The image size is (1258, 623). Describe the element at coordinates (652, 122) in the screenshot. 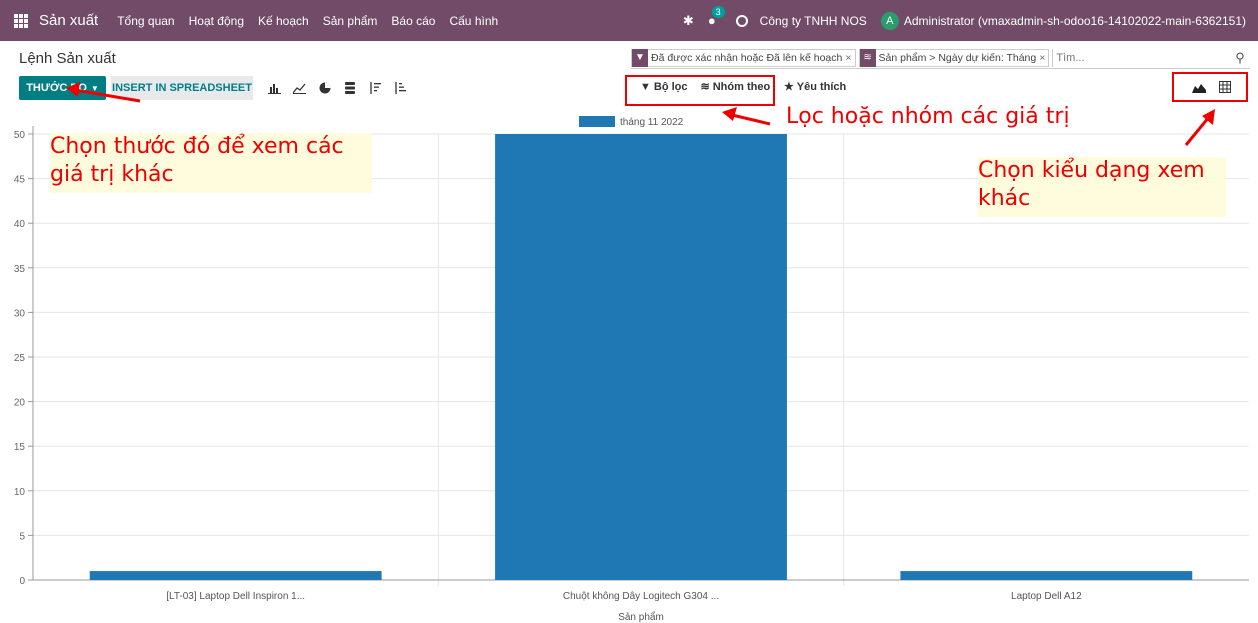

I see `legend-label: tháng 11 2022` at that location.